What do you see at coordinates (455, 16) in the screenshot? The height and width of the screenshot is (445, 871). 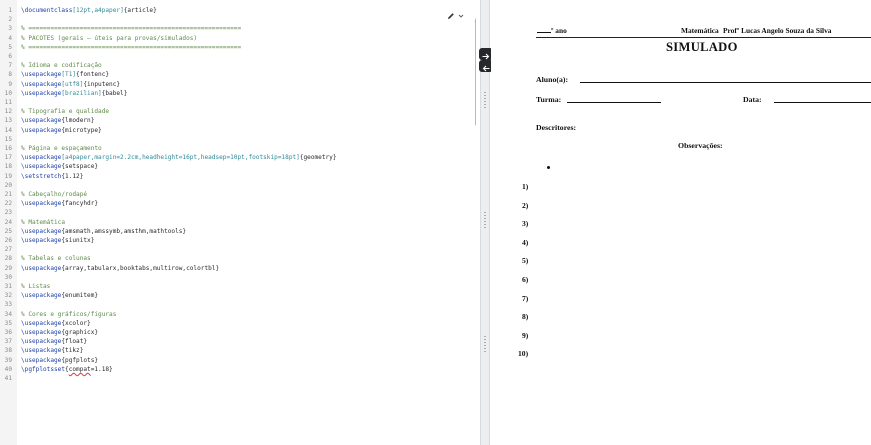 I see `edit-mode-button` at bounding box center [455, 16].